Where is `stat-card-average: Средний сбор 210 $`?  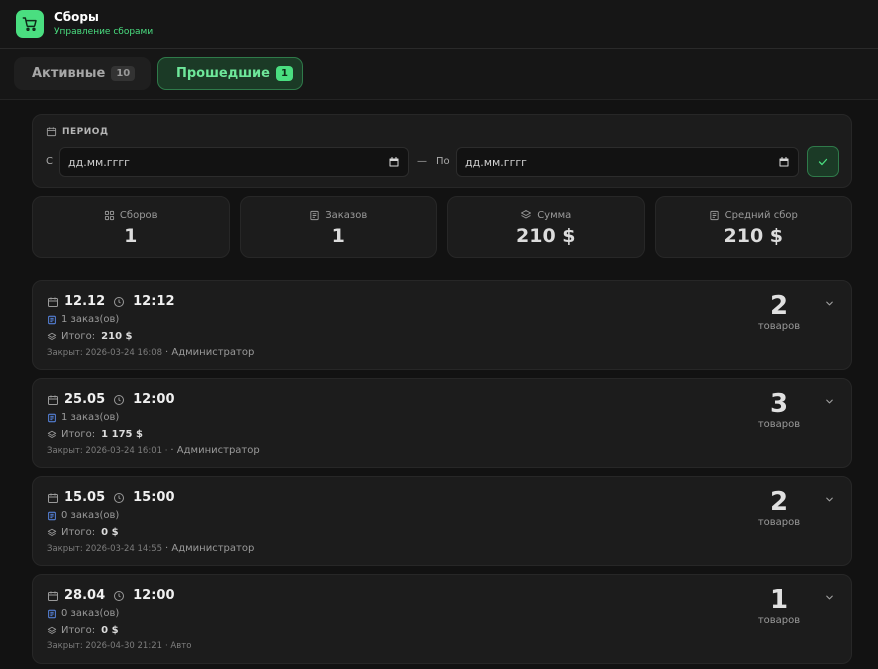
stat-card-average: Средний сбор 210 $ is located at coordinates (753, 227).